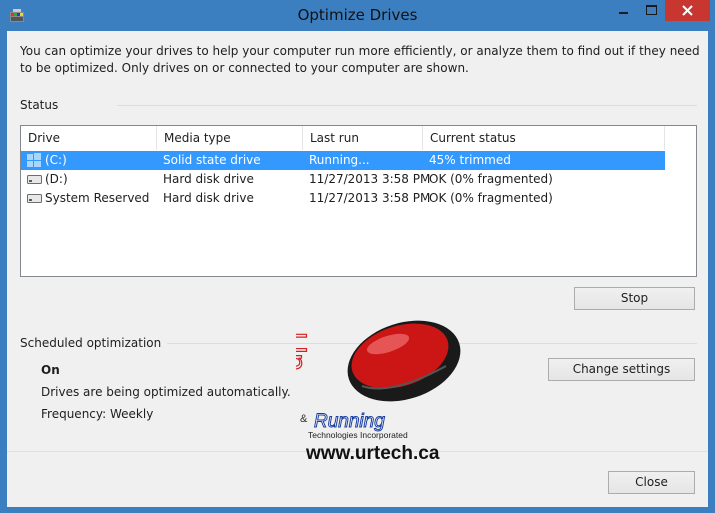  What do you see at coordinates (349, 421) in the screenshot?
I see `svg-text: Running` at bounding box center [349, 421].